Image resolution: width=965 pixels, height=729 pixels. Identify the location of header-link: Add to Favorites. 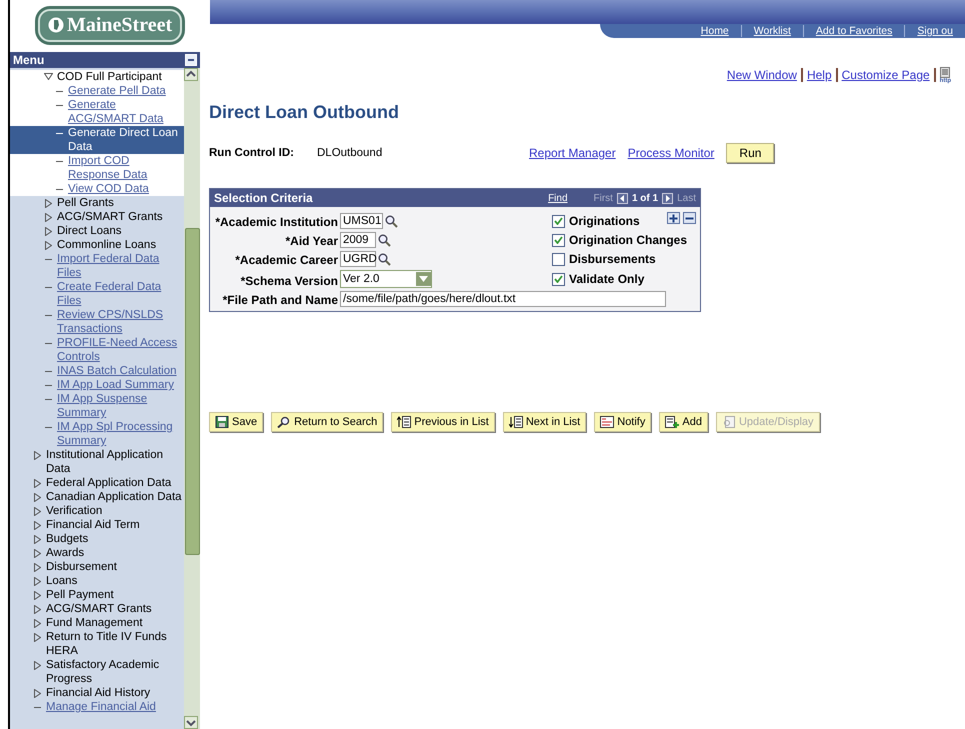
(853, 31).